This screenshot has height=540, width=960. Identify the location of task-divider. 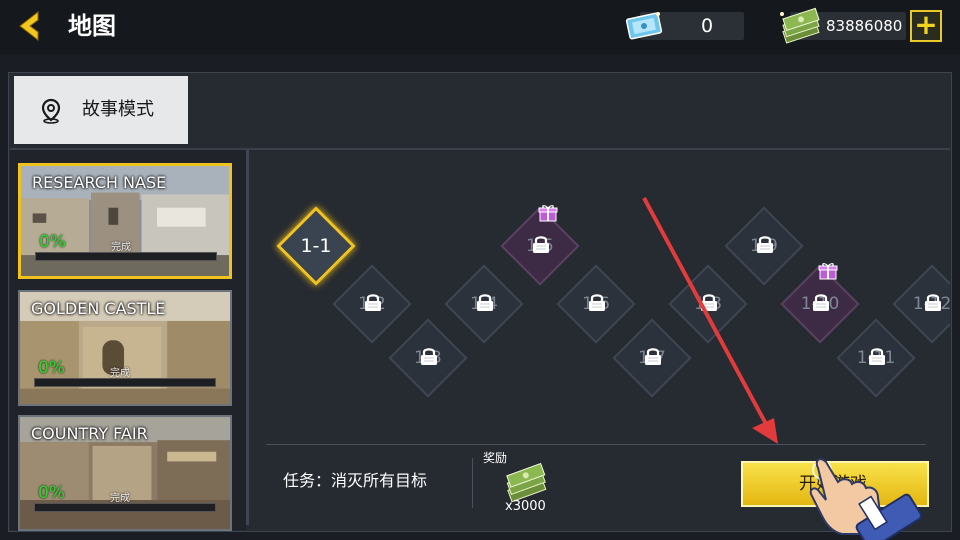
(596, 444).